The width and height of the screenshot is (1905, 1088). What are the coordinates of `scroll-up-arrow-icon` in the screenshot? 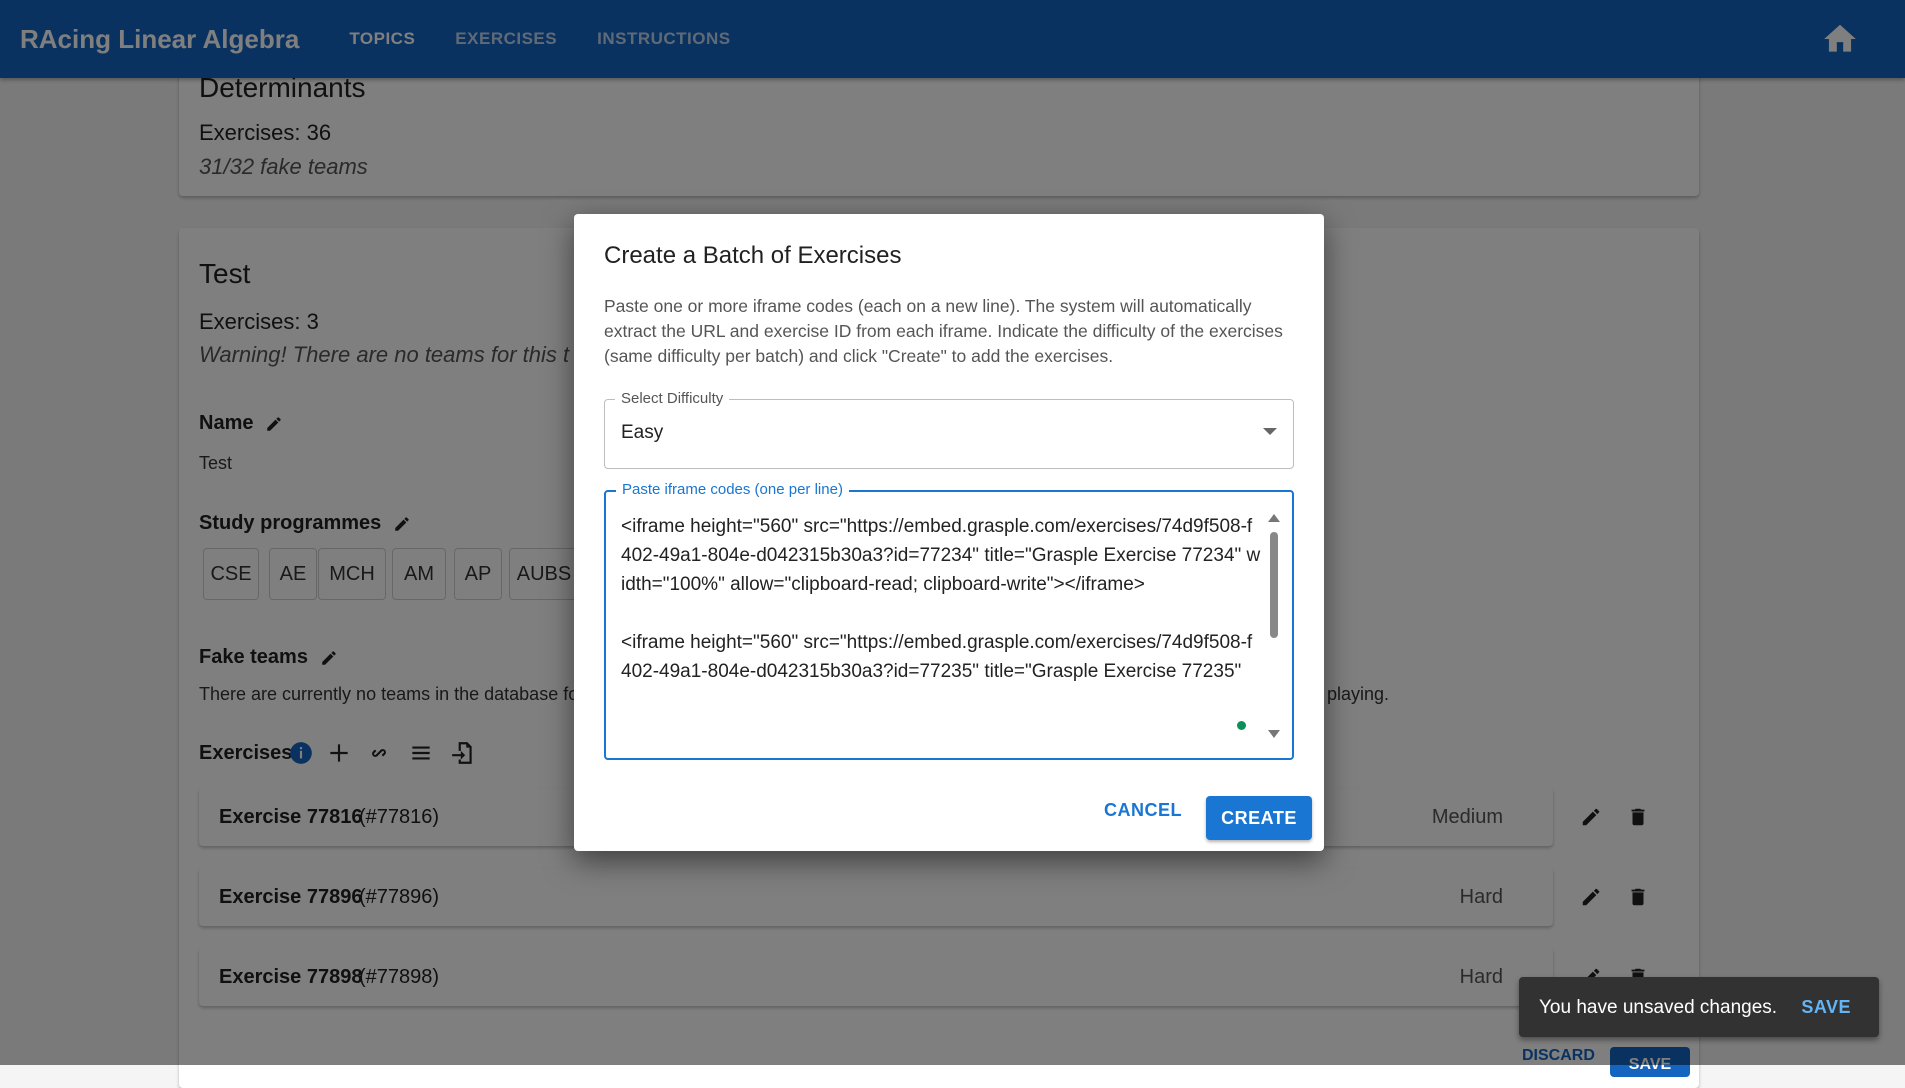 It's located at (1274, 518).